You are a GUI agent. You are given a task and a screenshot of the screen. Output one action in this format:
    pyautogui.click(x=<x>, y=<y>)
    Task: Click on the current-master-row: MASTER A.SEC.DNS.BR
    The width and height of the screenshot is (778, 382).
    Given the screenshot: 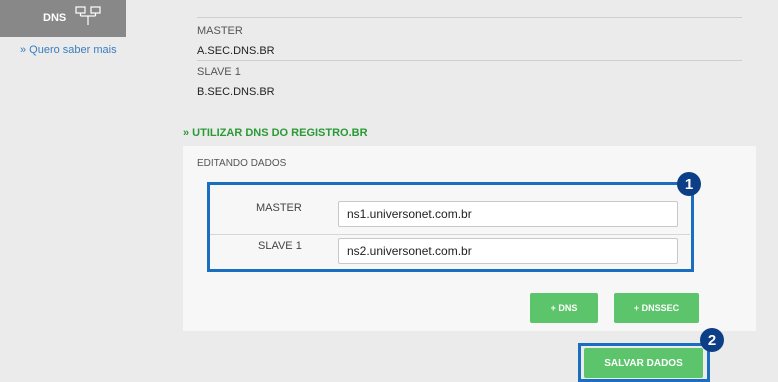 What is the action you would take?
    pyautogui.click(x=469, y=41)
    